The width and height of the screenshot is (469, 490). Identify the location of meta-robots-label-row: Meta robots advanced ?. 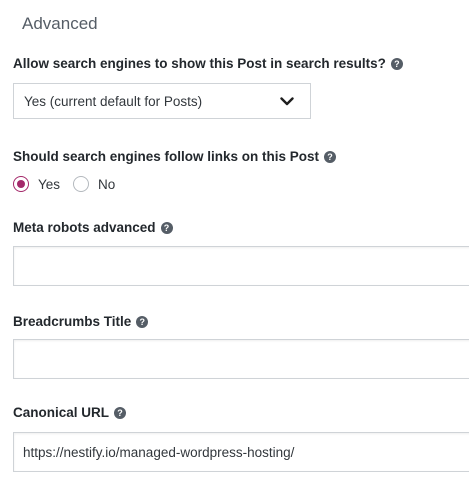
(93, 227).